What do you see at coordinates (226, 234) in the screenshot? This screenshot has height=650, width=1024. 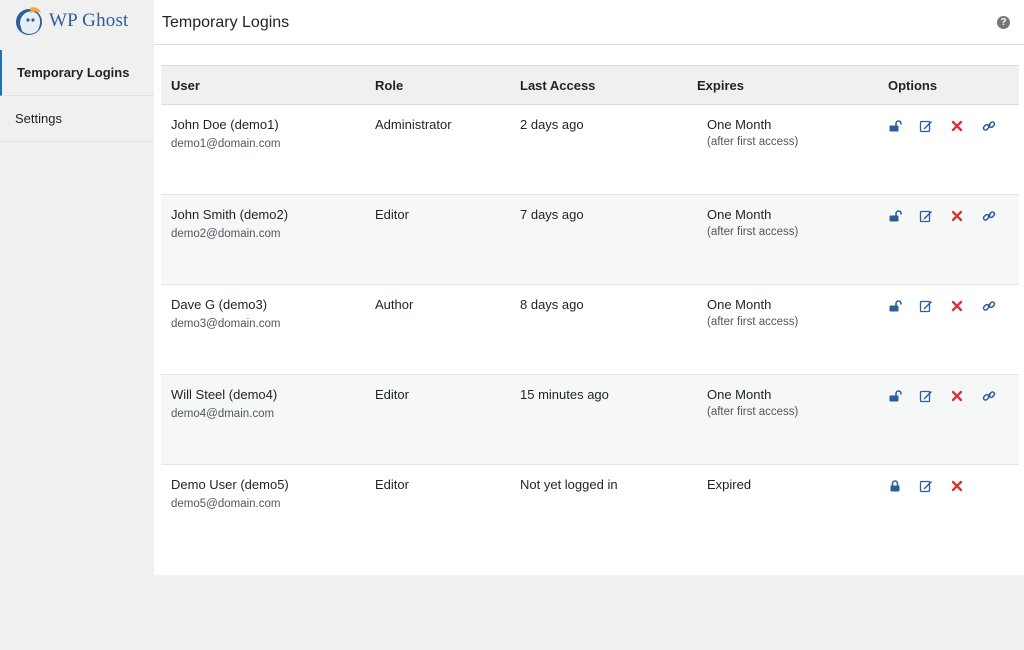 I see `user-email: demo2@domain.com` at bounding box center [226, 234].